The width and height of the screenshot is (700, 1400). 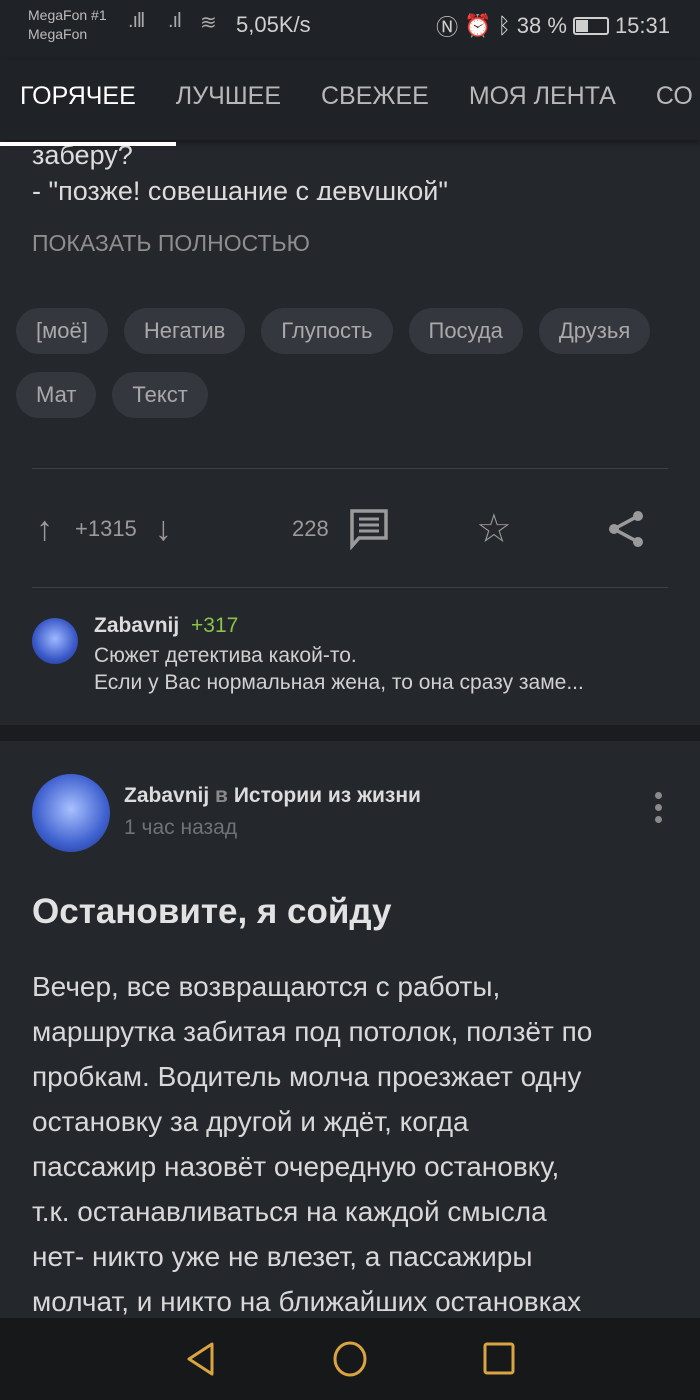 I want to click on network-speed: 5,05K/s, so click(x=273, y=24).